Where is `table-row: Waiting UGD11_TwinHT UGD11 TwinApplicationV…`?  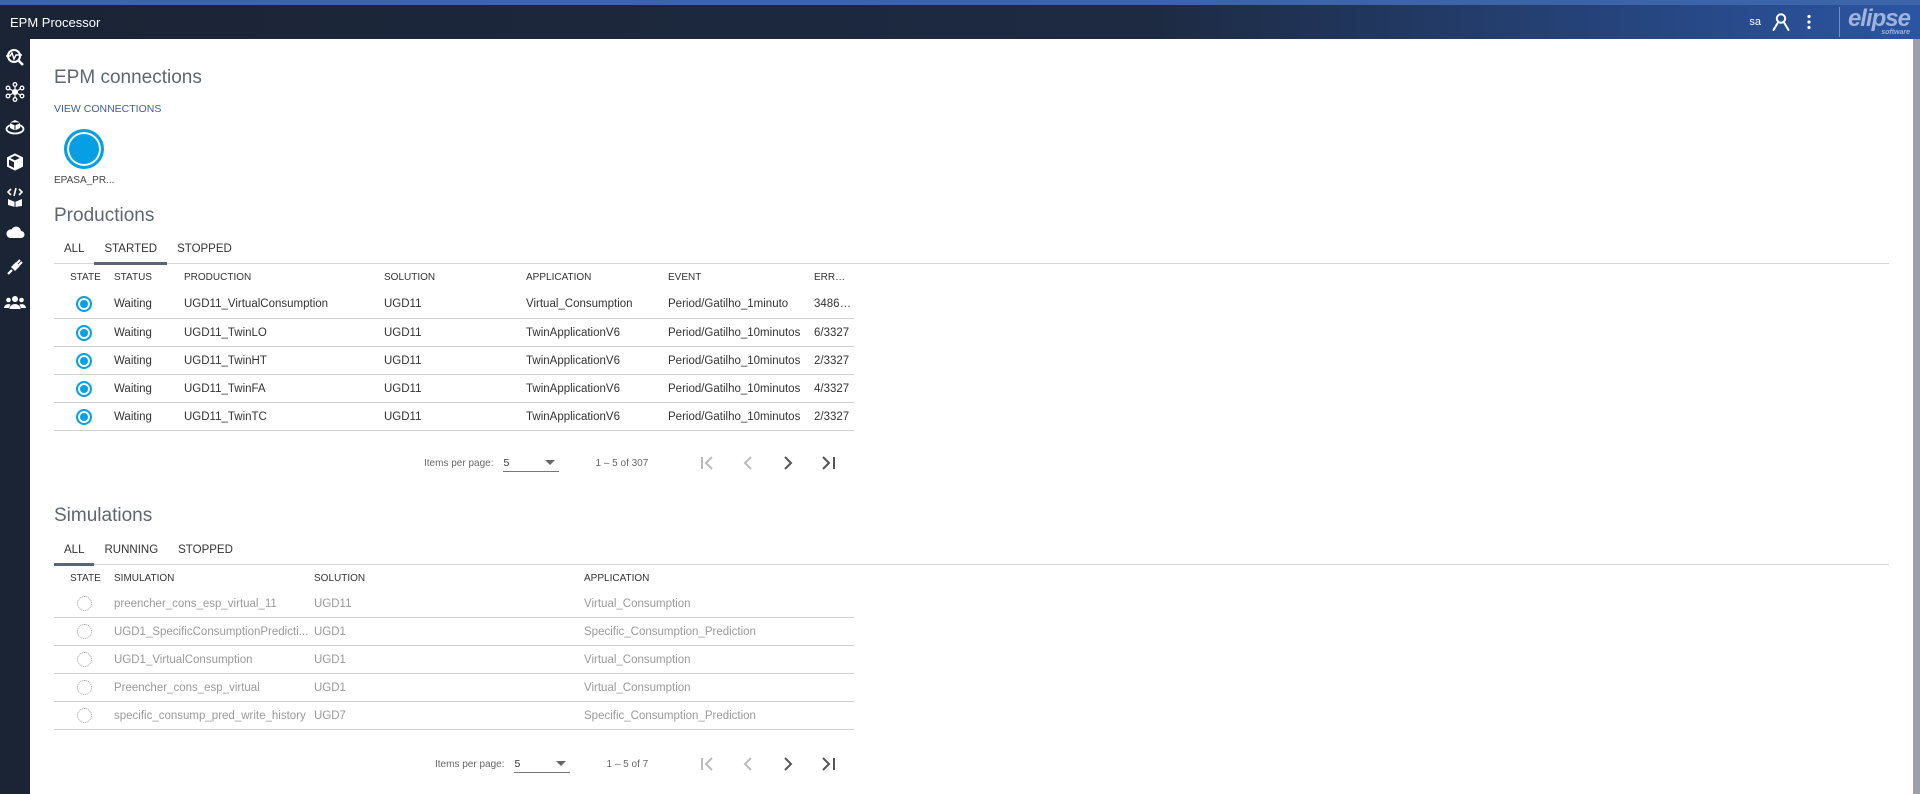
table-row: Waiting UGD11_TwinHT UGD11 TwinApplicationV… is located at coordinates (454, 361).